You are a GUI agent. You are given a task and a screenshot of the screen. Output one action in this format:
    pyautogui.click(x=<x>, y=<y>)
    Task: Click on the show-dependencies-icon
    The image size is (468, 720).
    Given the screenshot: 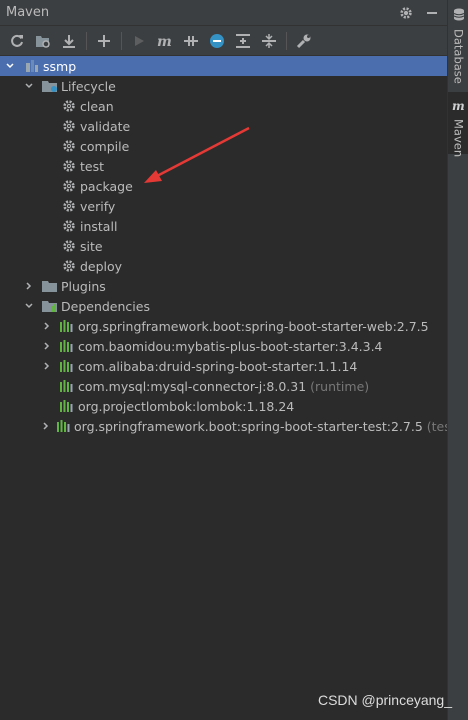 What is the action you would take?
    pyautogui.click(x=243, y=41)
    